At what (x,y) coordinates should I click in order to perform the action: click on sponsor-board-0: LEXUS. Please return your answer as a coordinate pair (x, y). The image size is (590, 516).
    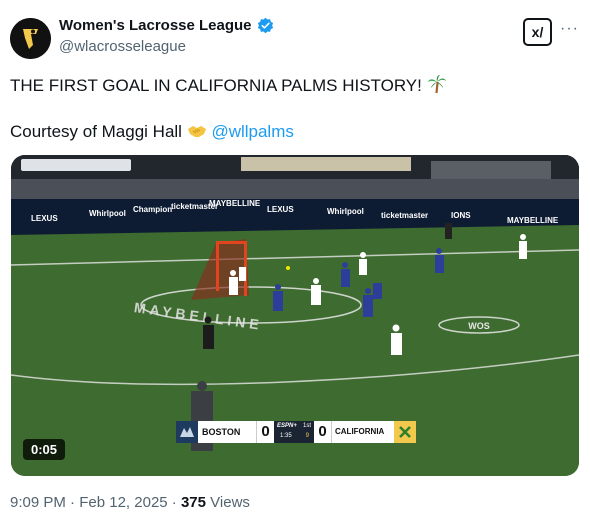
    Looking at the image, I should click on (44, 218).